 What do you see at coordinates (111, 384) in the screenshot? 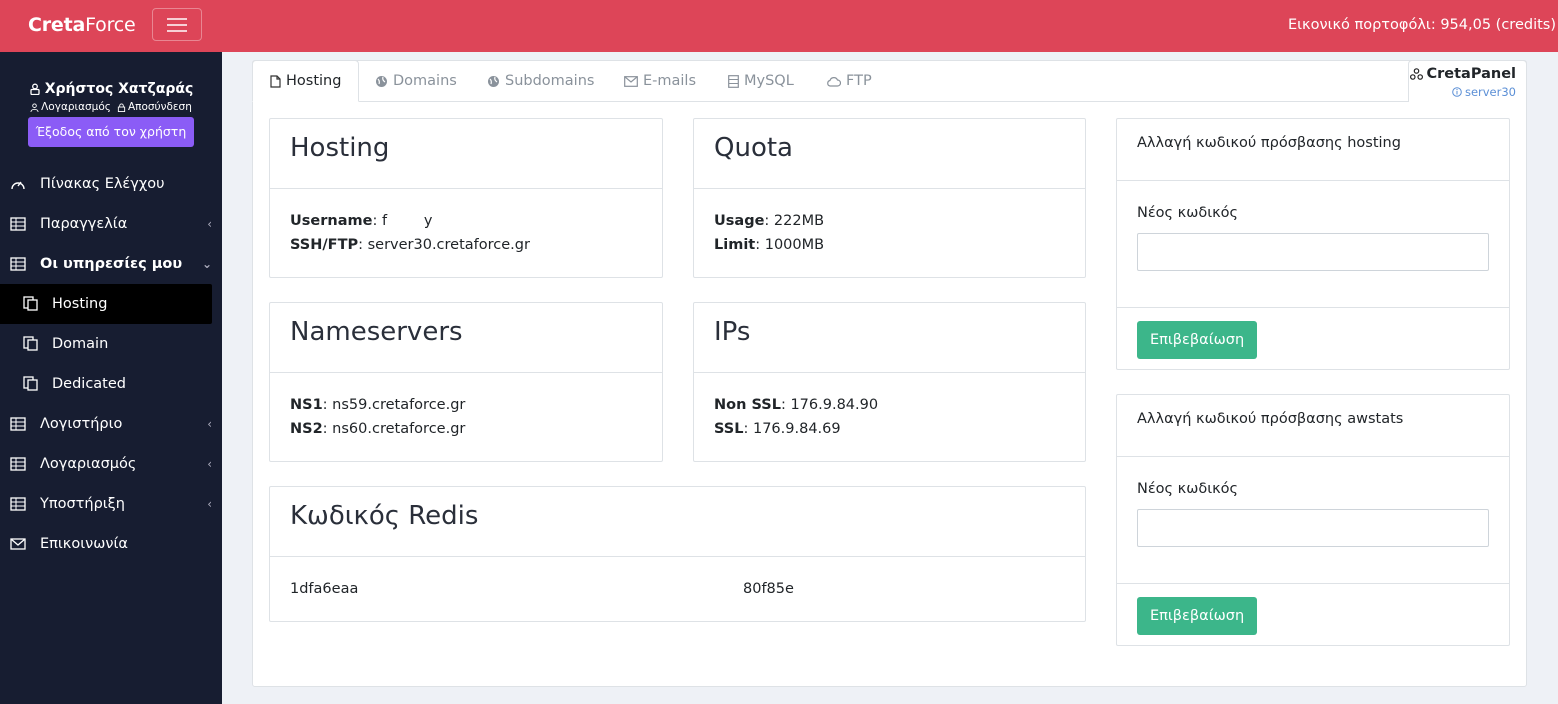
I see `sidebar-item-dedicated: Dedicated` at bounding box center [111, 384].